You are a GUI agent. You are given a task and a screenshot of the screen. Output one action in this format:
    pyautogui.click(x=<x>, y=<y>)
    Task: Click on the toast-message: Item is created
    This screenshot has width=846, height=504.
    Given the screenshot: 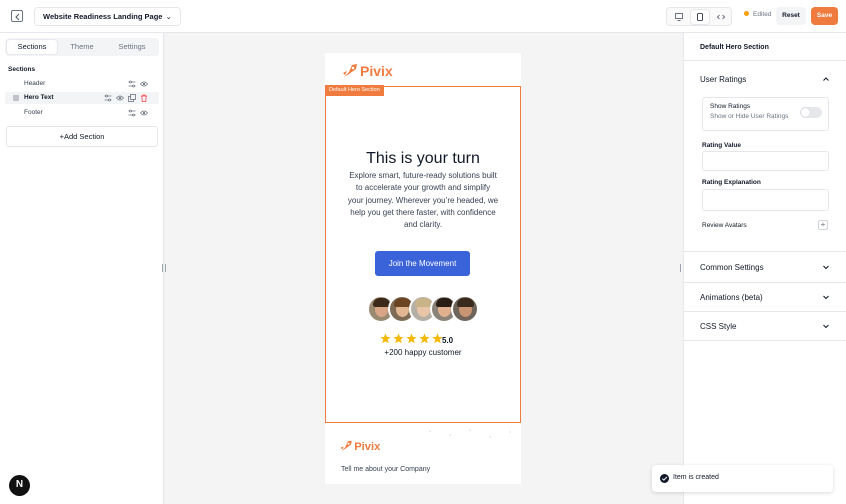 What is the action you would take?
    pyautogui.click(x=696, y=477)
    